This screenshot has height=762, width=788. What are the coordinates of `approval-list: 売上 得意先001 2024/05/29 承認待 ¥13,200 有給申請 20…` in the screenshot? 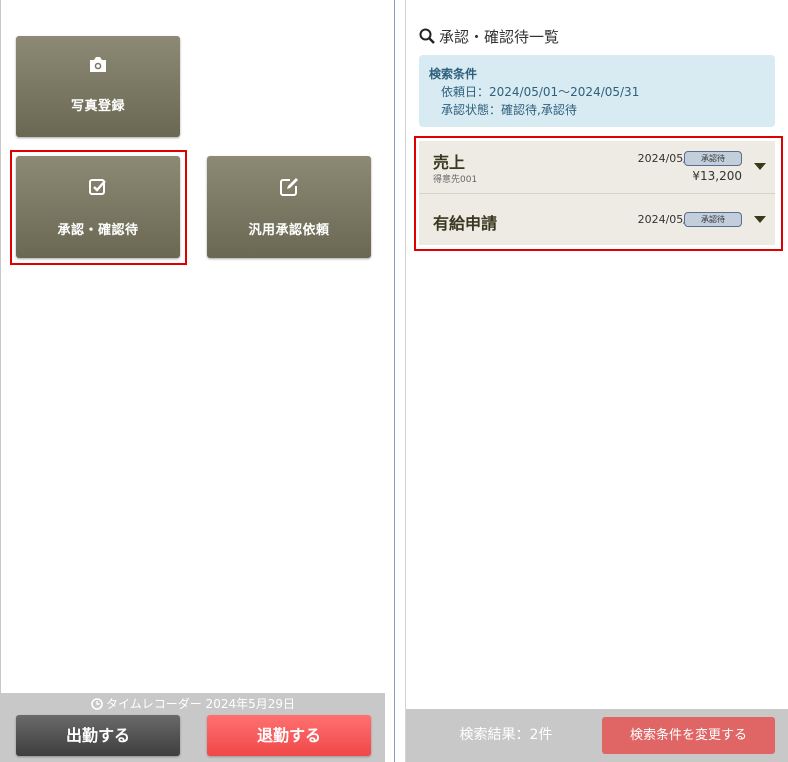 It's located at (597, 193).